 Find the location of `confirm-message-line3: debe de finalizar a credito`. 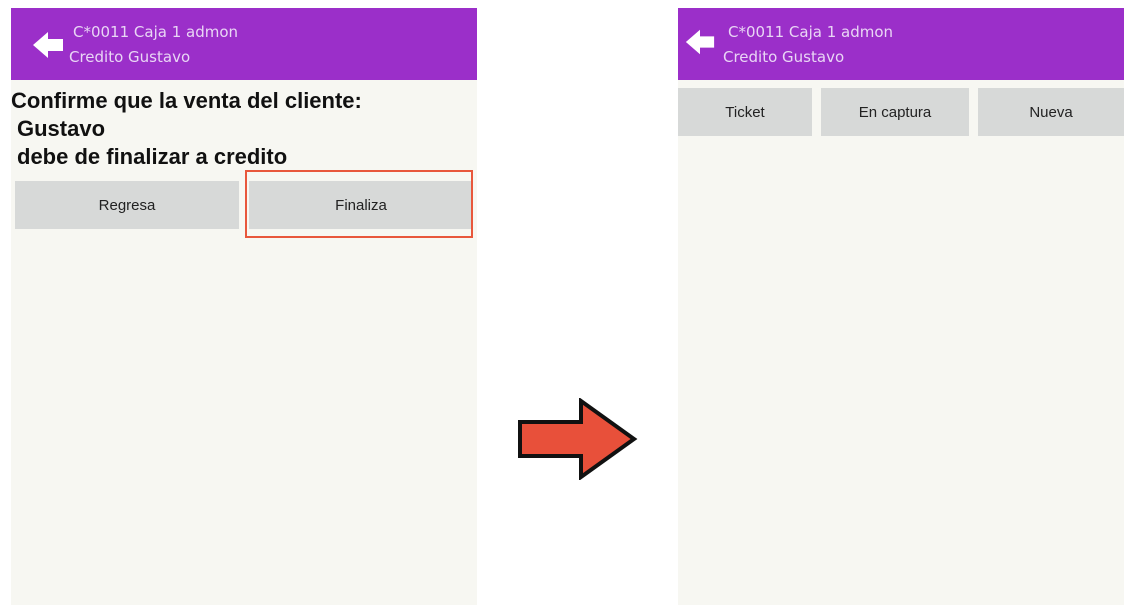

confirm-message-line3: debe de finalizar a credito is located at coordinates (152, 156).